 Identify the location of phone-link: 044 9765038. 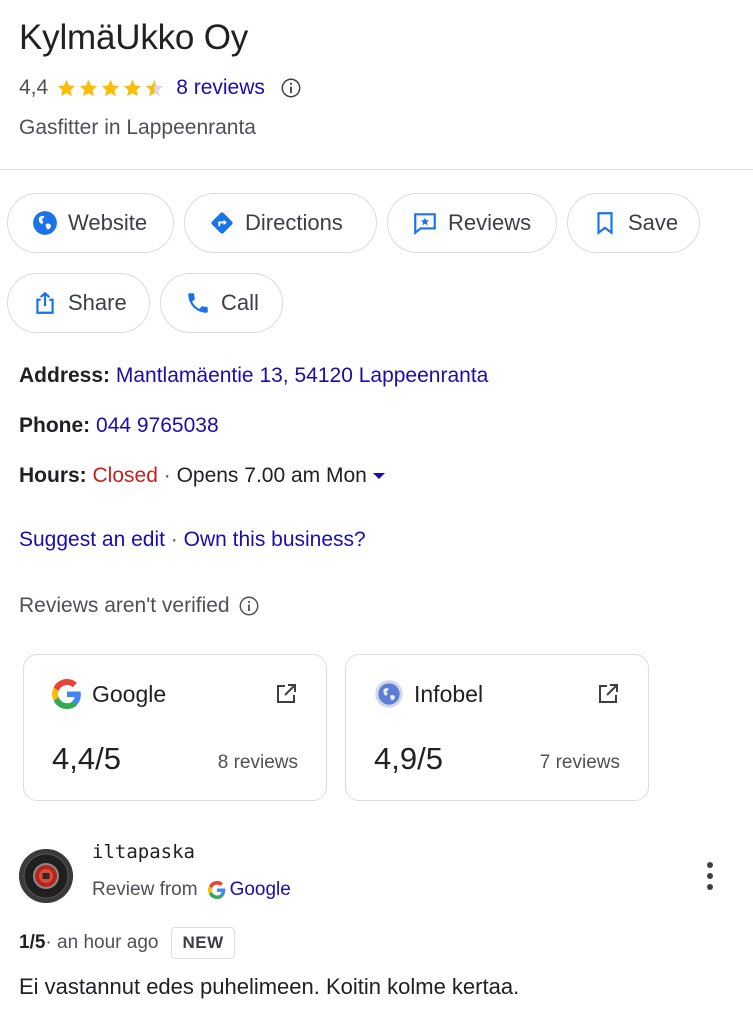
(157, 425).